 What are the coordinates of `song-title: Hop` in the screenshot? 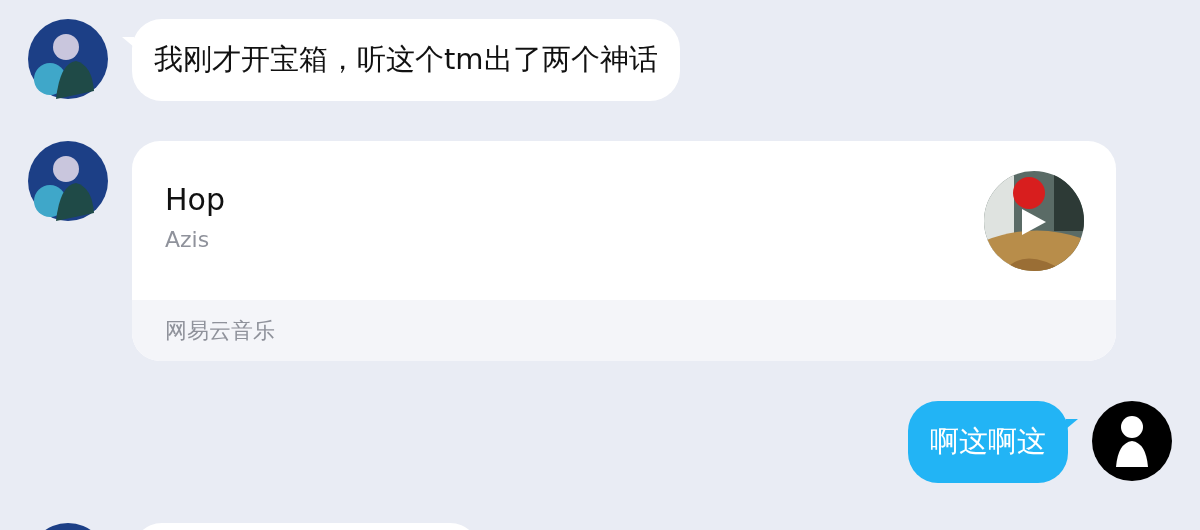 It's located at (195, 199).